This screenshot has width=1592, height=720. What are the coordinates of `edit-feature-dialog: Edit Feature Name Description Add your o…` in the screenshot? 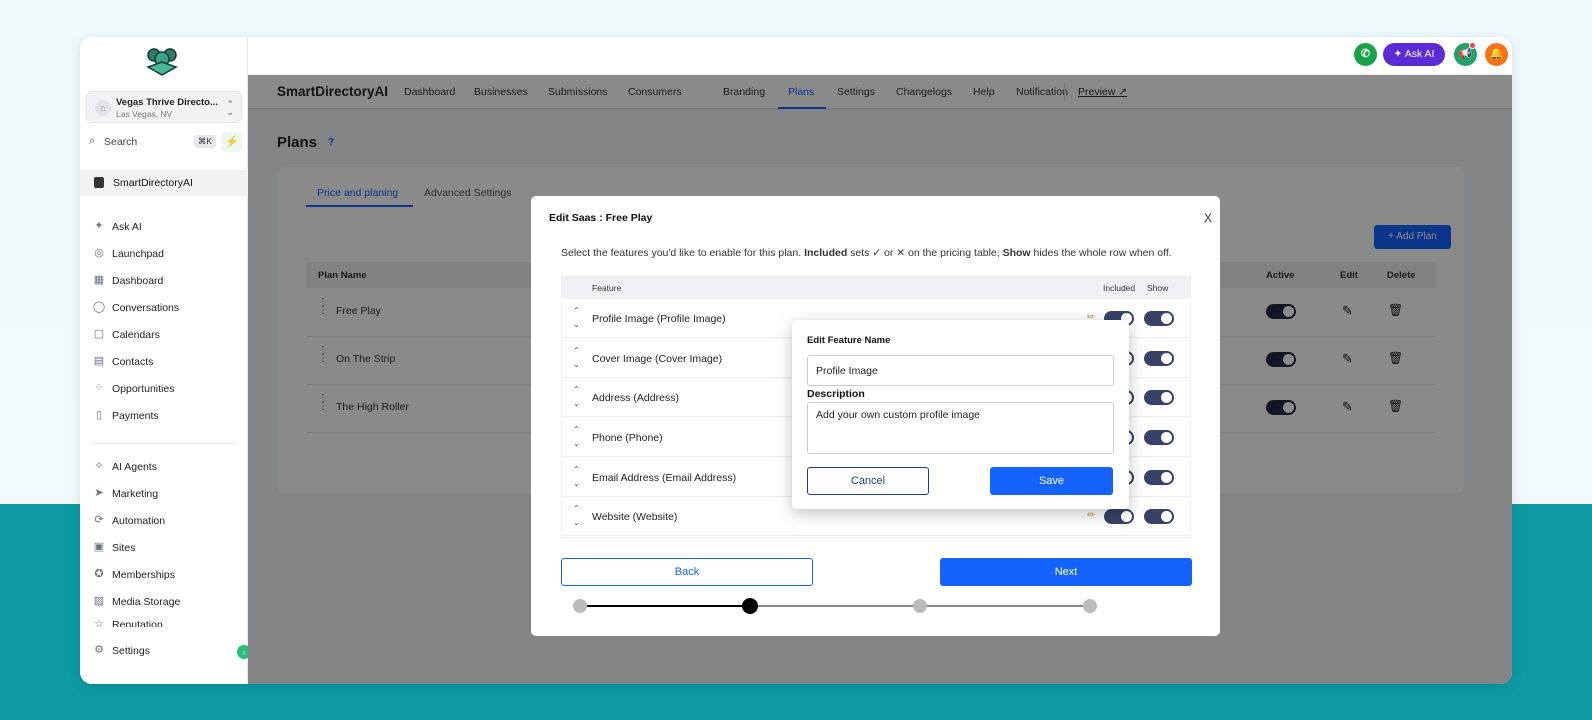 It's located at (960, 414).